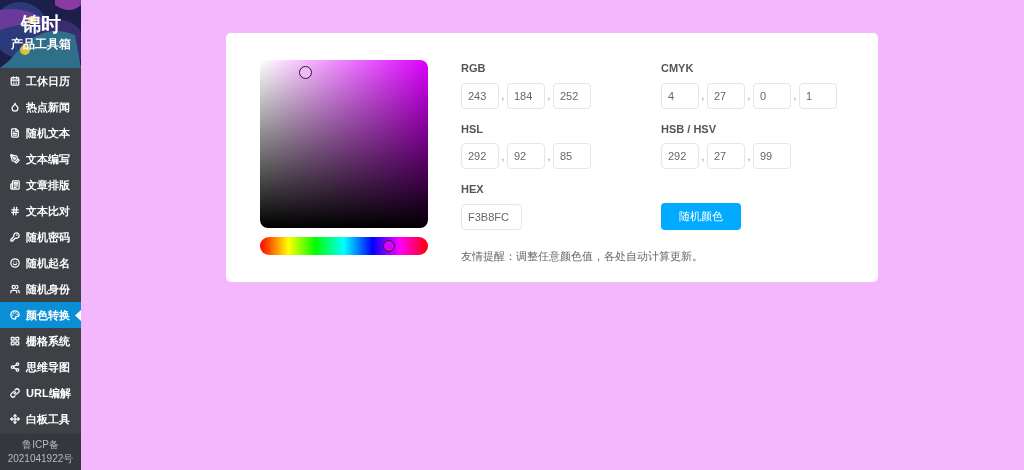 This screenshot has width=1024, height=470. What do you see at coordinates (480, 95) in the screenshot?
I see `value-field: 243` at bounding box center [480, 95].